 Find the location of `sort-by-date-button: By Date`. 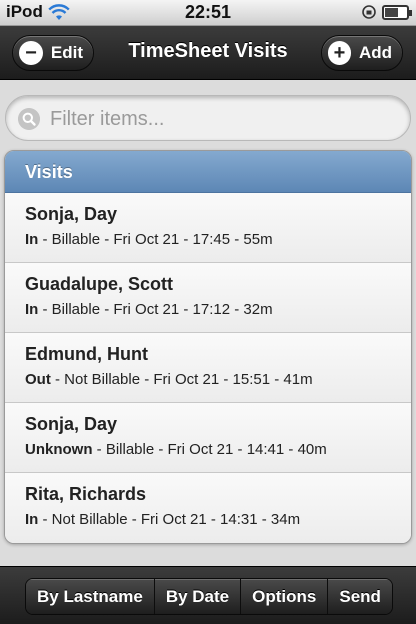

sort-by-date-button: By Date is located at coordinates (198, 596).